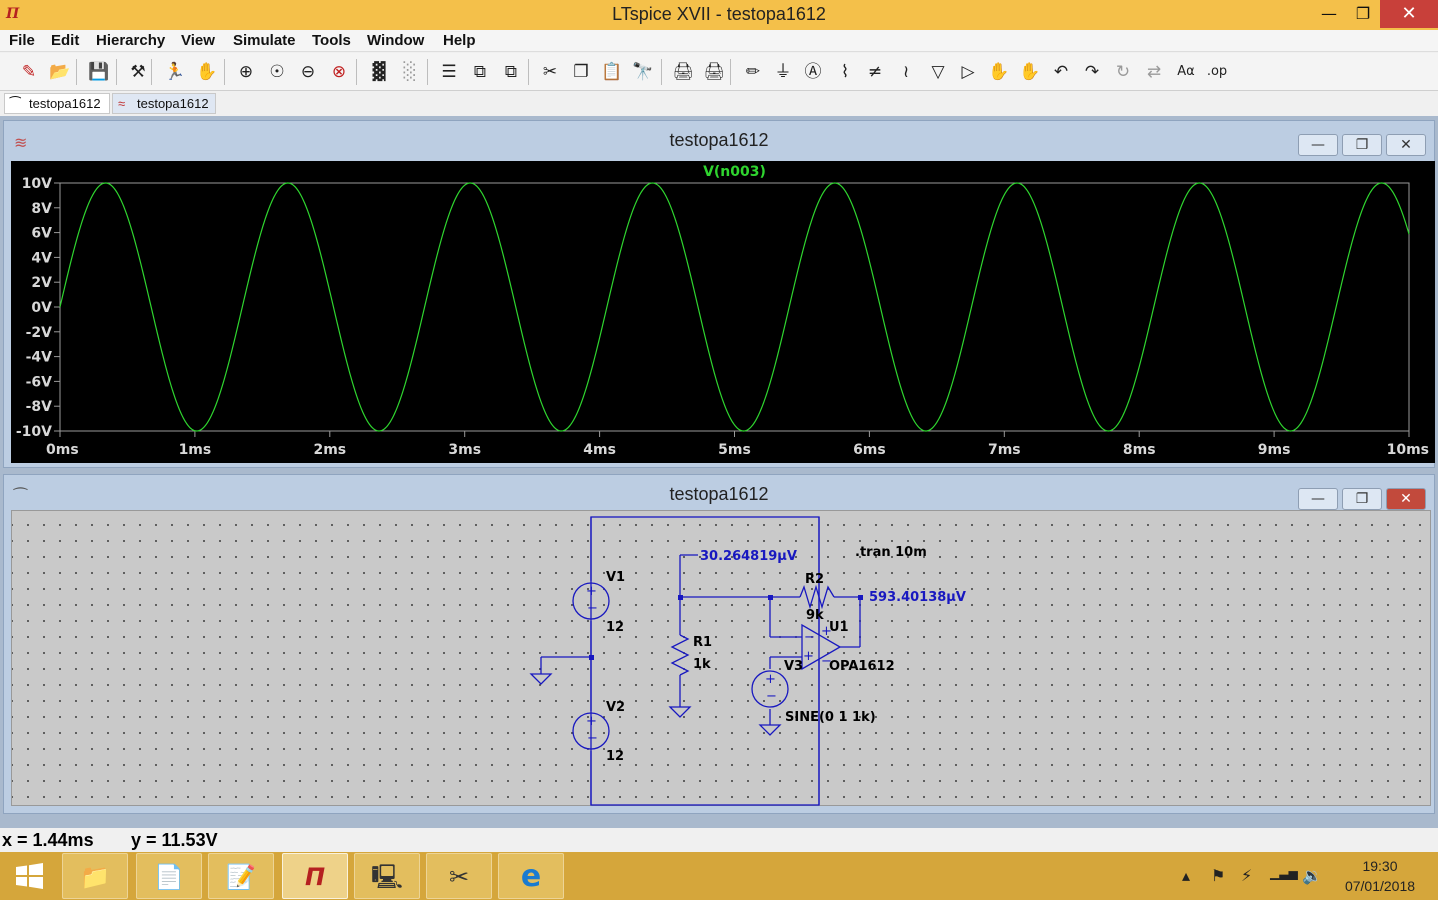 Image resolution: width=1438 pixels, height=900 pixels. What do you see at coordinates (34, 432) in the screenshot?
I see `y-tick-label: -10V` at bounding box center [34, 432].